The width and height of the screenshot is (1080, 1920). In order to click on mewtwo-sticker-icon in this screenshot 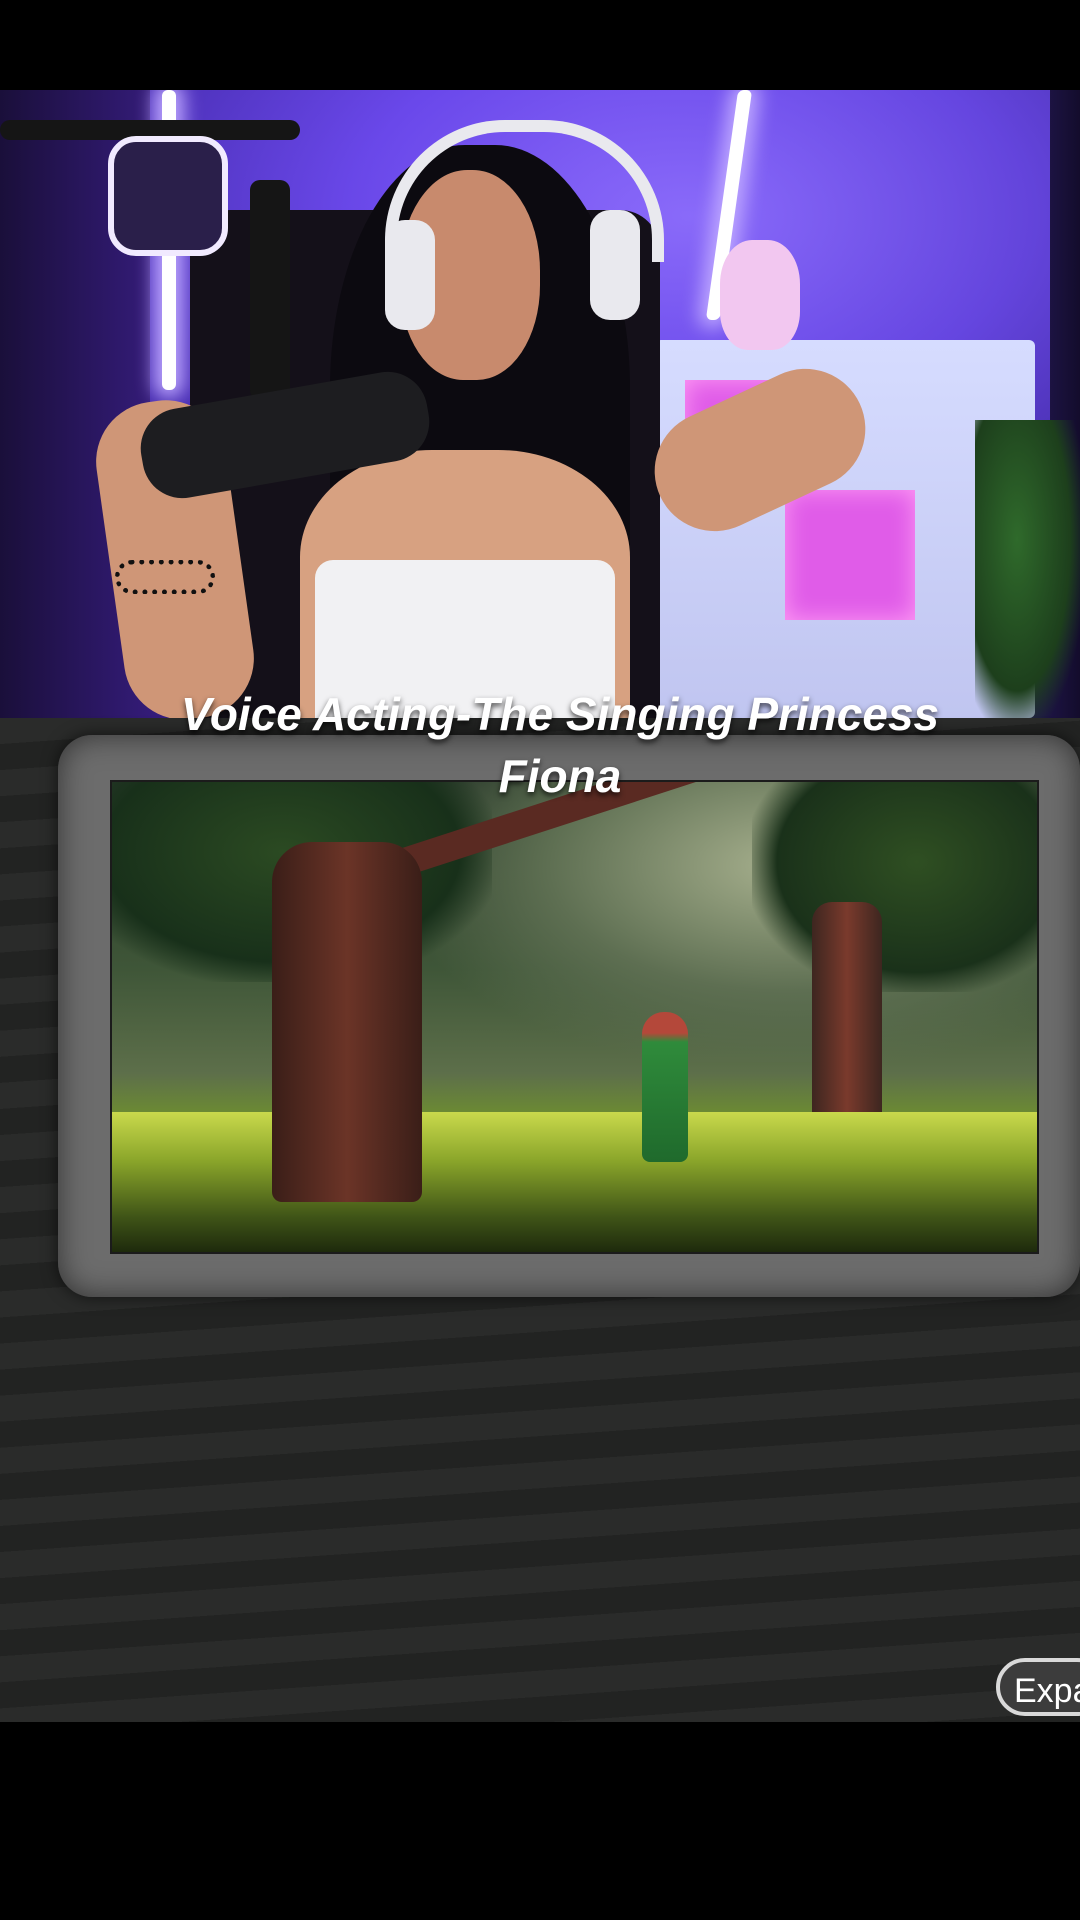, I will do `click(168, 196)`.